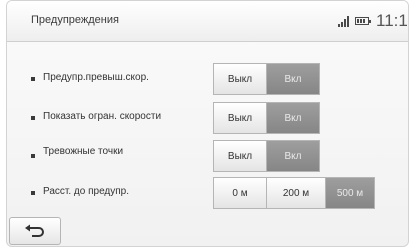 This screenshot has width=415, height=250. I want to click on clock: 11:17, so click(392, 20).